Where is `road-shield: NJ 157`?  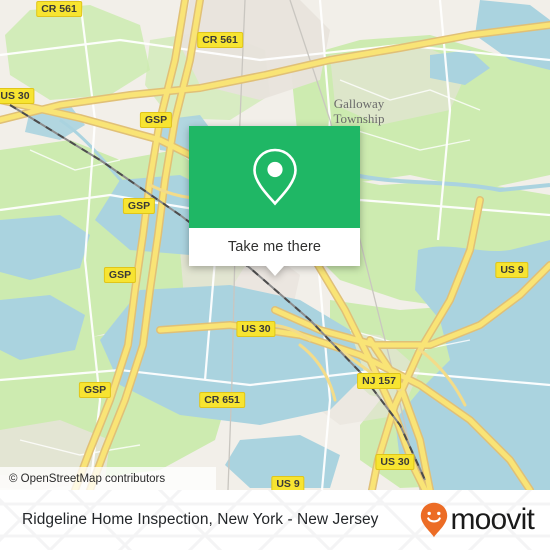
road-shield: NJ 157 is located at coordinates (379, 381).